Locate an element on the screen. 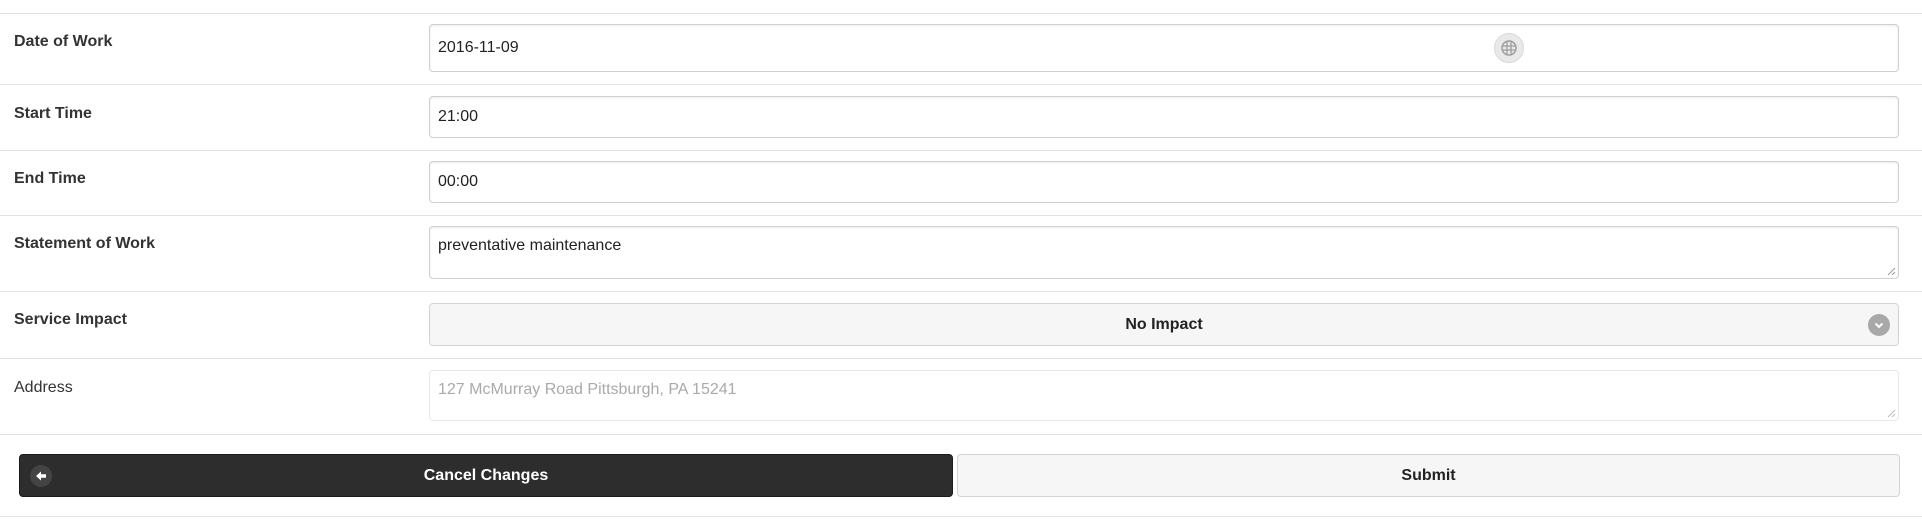  cancel-changes-label: Cancel Changes is located at coordinates (486, 475).